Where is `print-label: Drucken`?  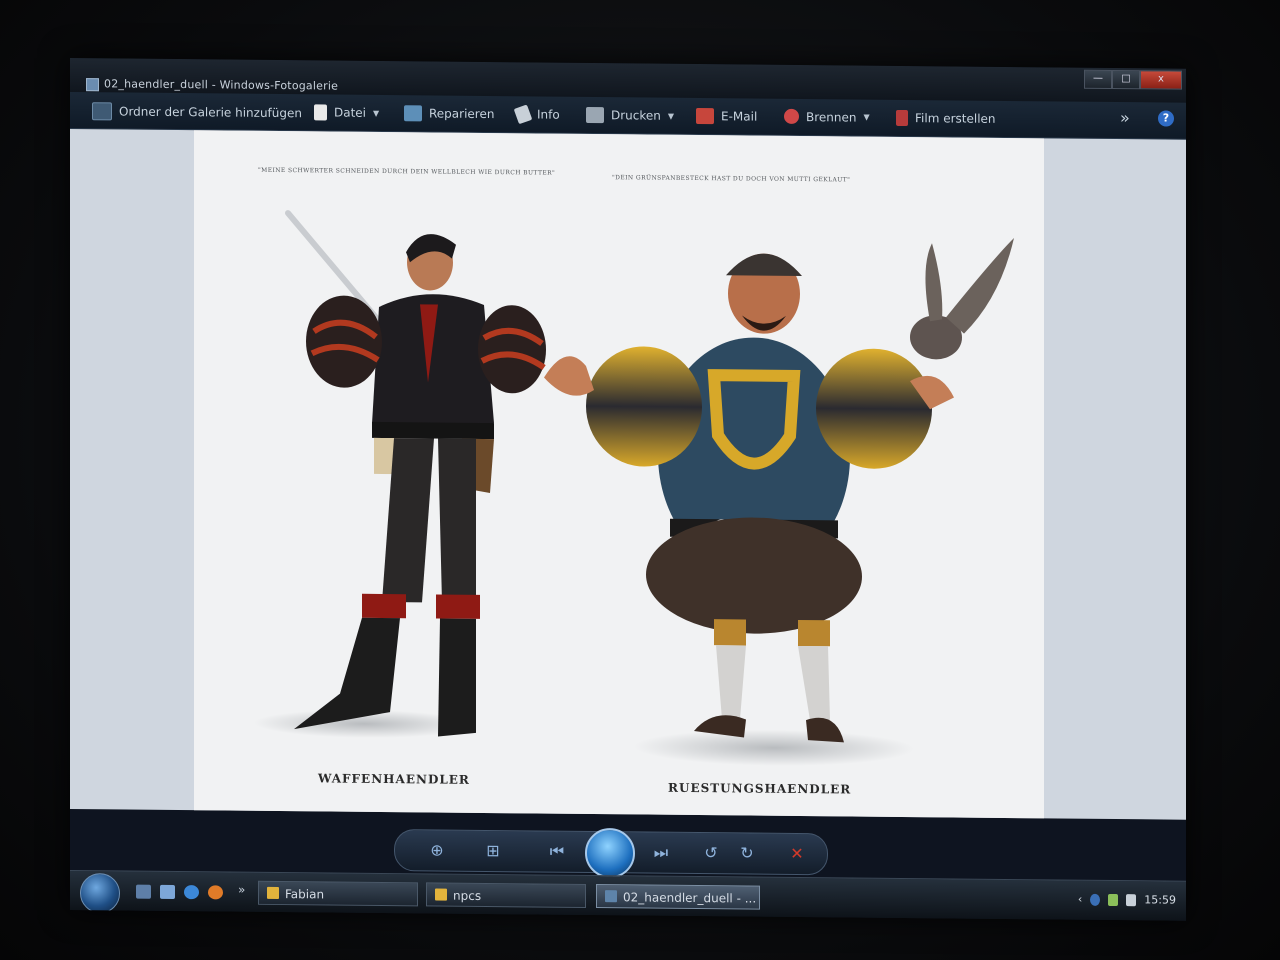
print-label: Drucken is located at coordinates (636, 115).